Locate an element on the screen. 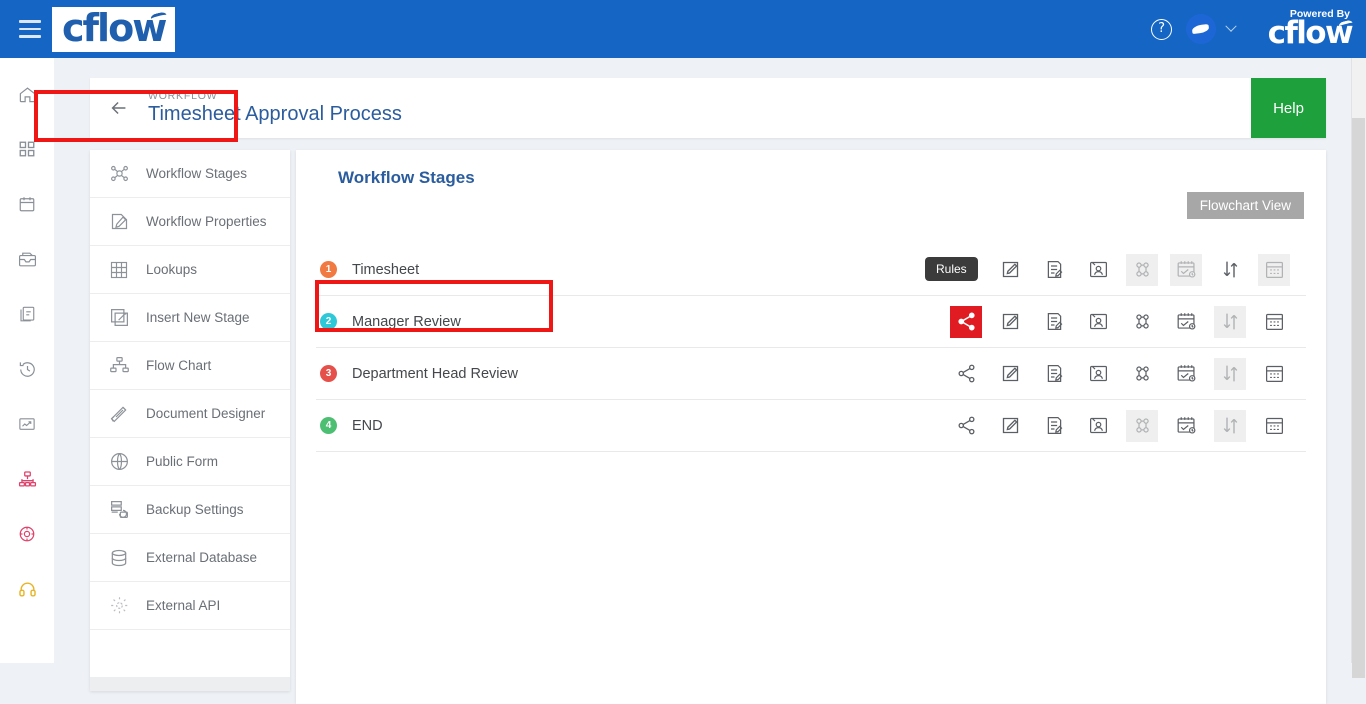 The image size is (1366, 704). menu-item-insert-new-stage: Insert New Stage is located at coordinates (190, 318).